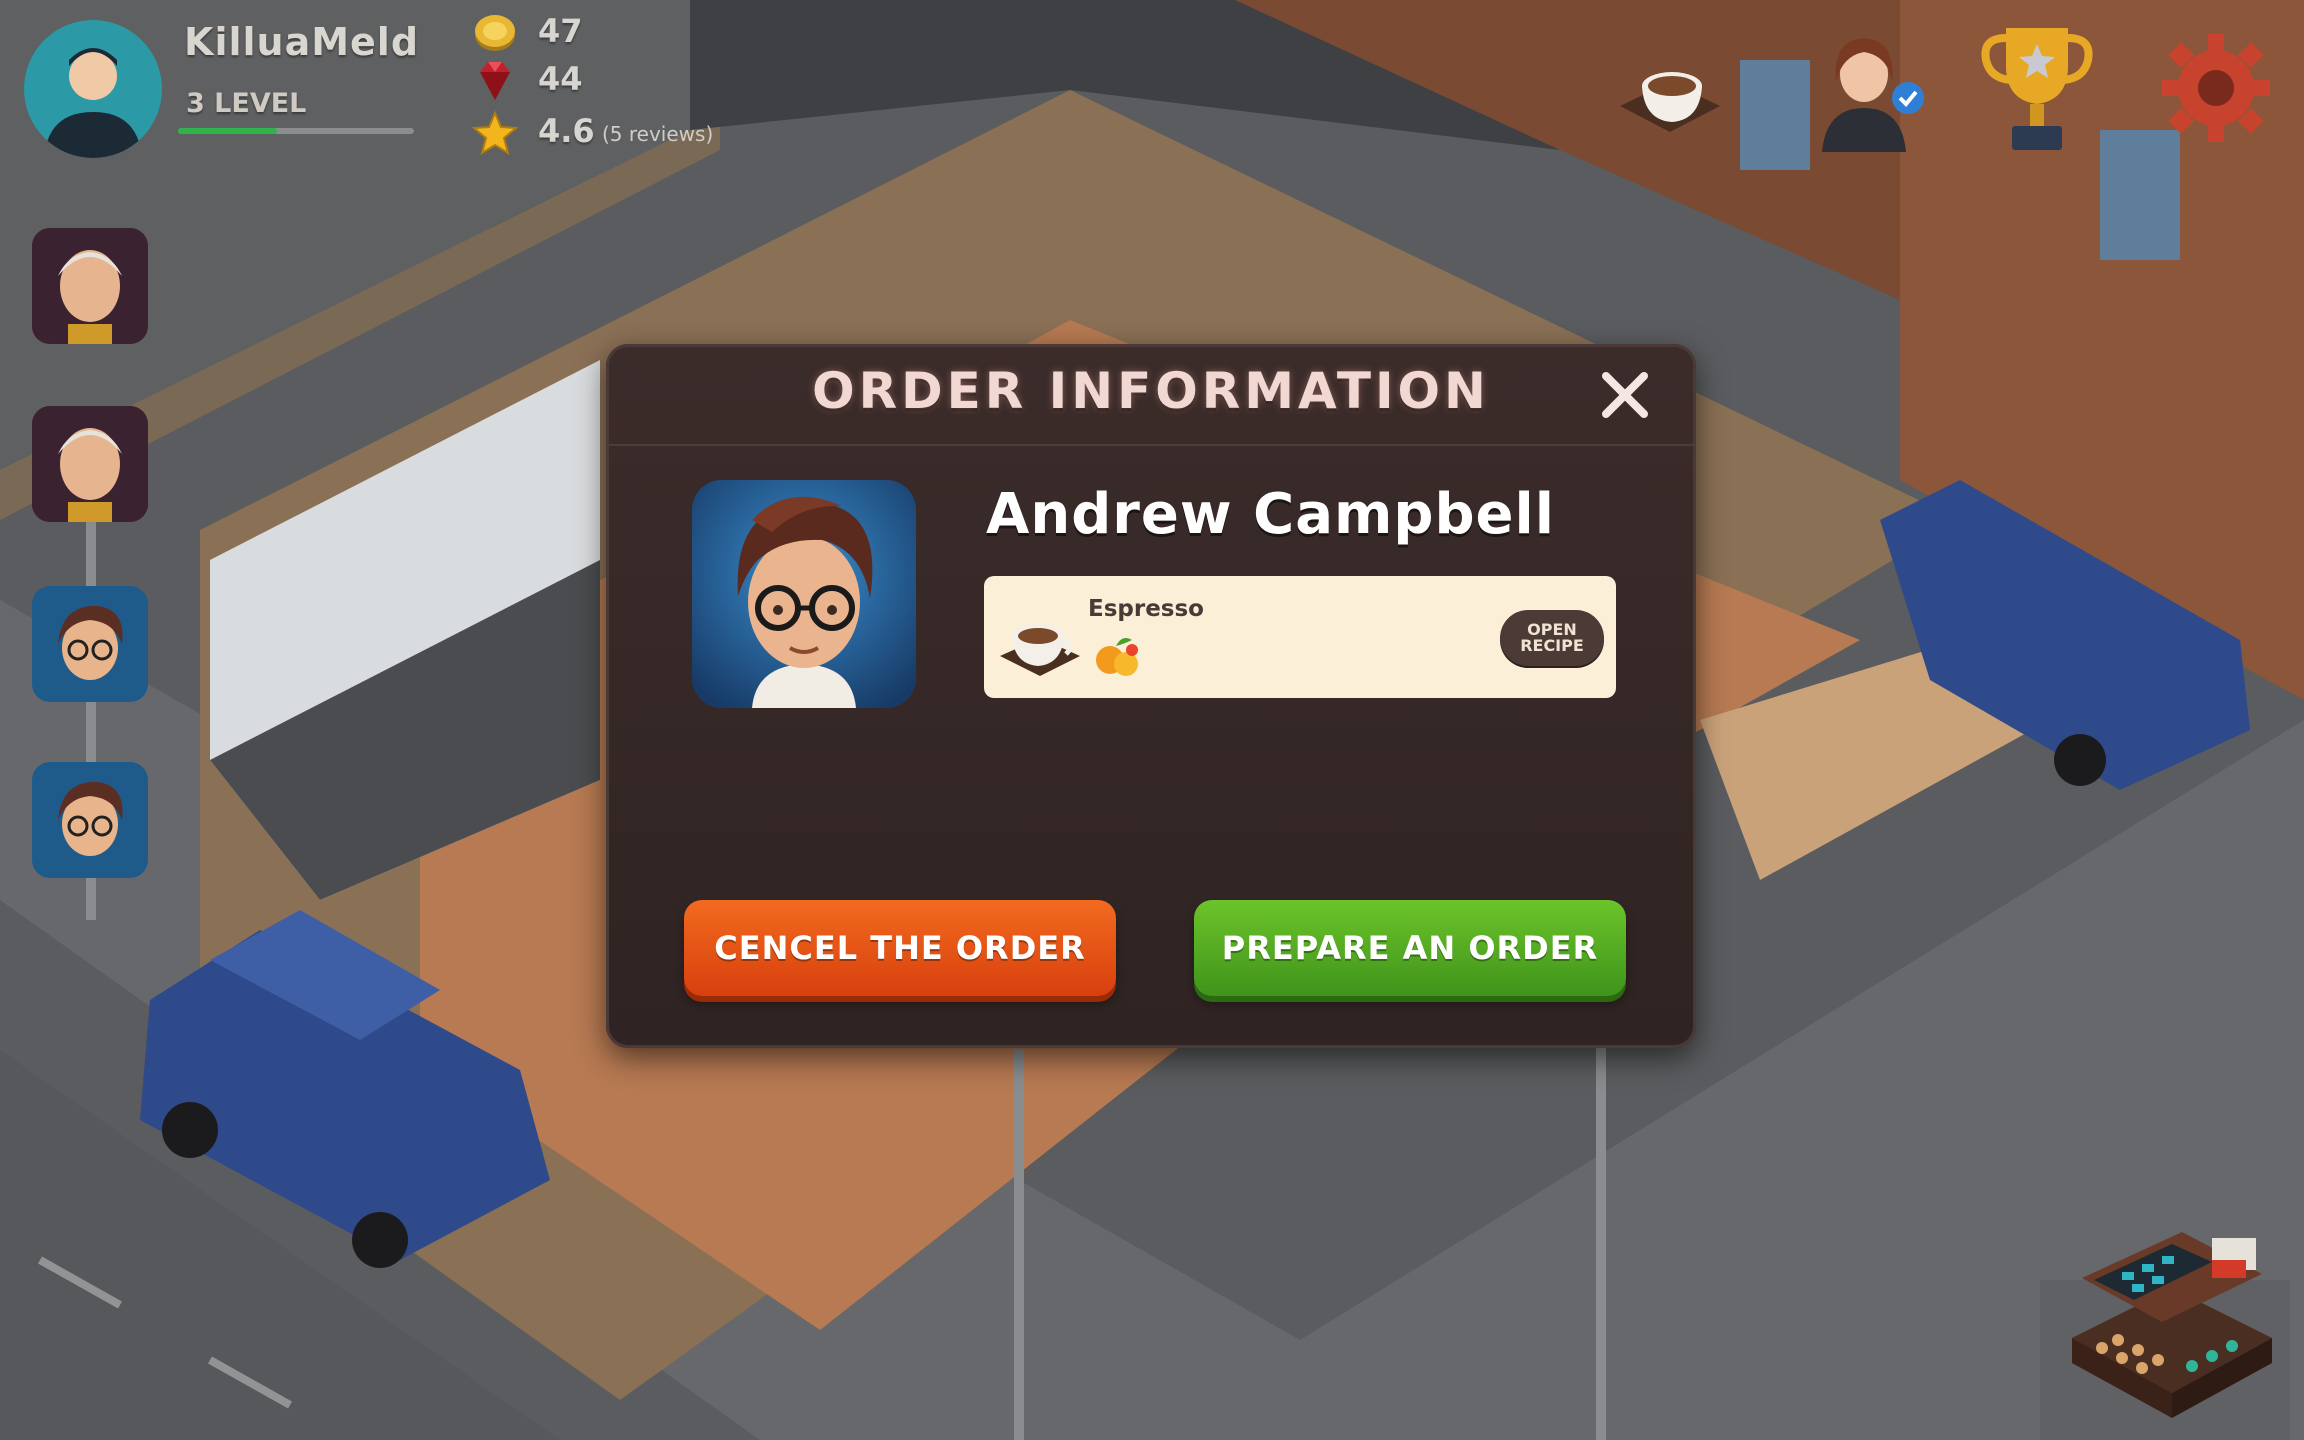 This screenshot has width=2304, height=1440. What do you see at coordinates (495, 81) in the screenshot?
I see `gem-icon` at bounding box center [495, 81].